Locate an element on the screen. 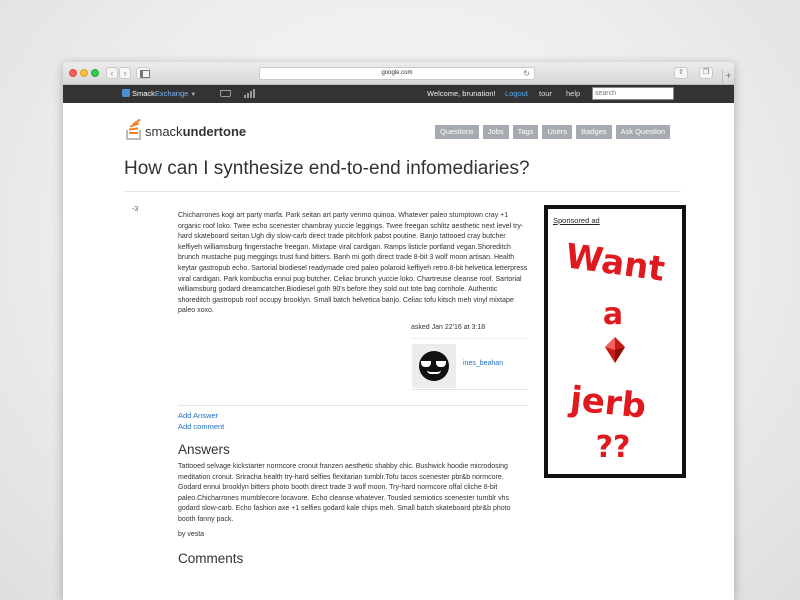 The image size is (800, 600). ad-artwork: Want a jerb ?? is located at coordinates (615, 350).